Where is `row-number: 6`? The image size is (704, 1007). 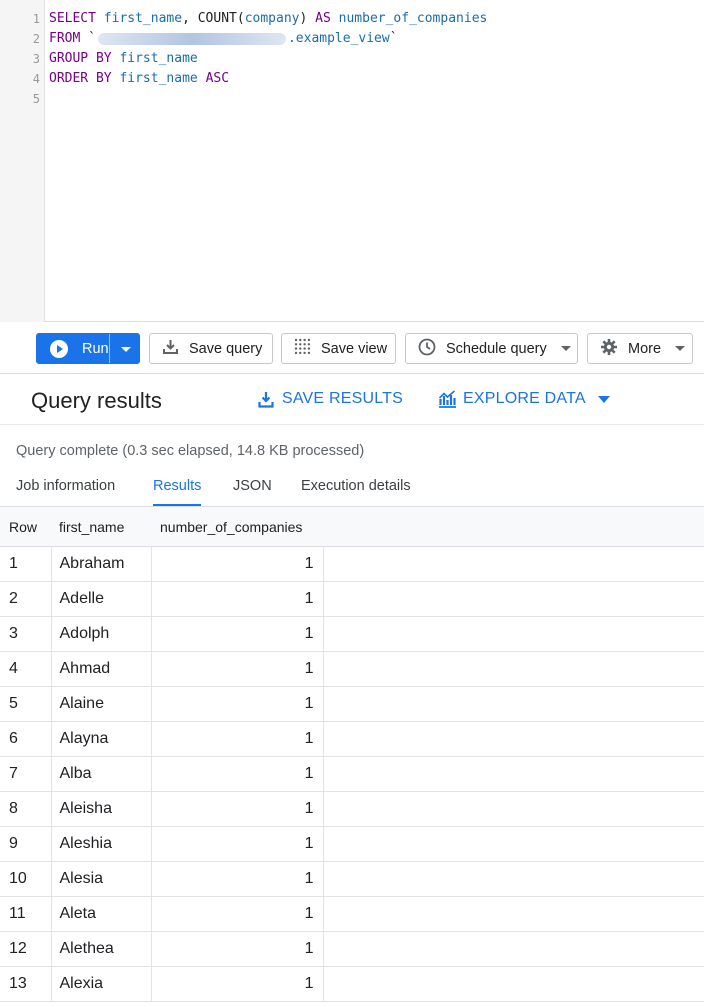
row-number: 6 is located at coordinates (13, 738).